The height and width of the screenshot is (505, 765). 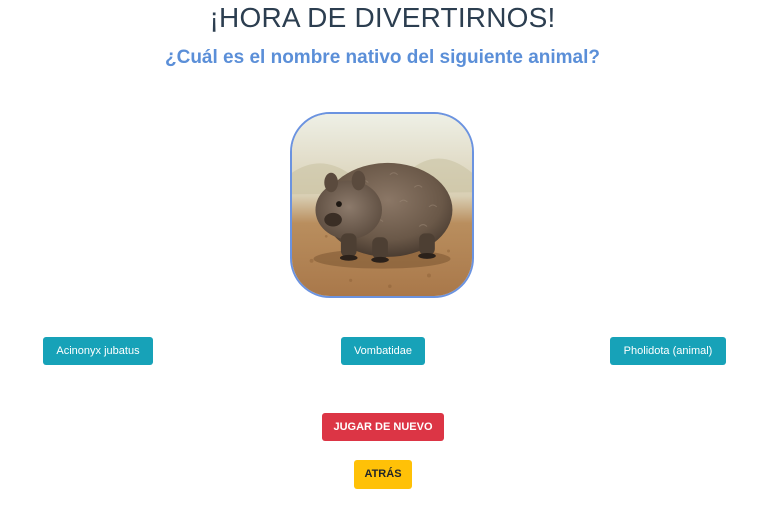 What do you see at coordinates (382, 17) in the screenshot?
I see `page-title: ¡HORA DE DIVERTIRNOS!` at bounding box center [382, 17].